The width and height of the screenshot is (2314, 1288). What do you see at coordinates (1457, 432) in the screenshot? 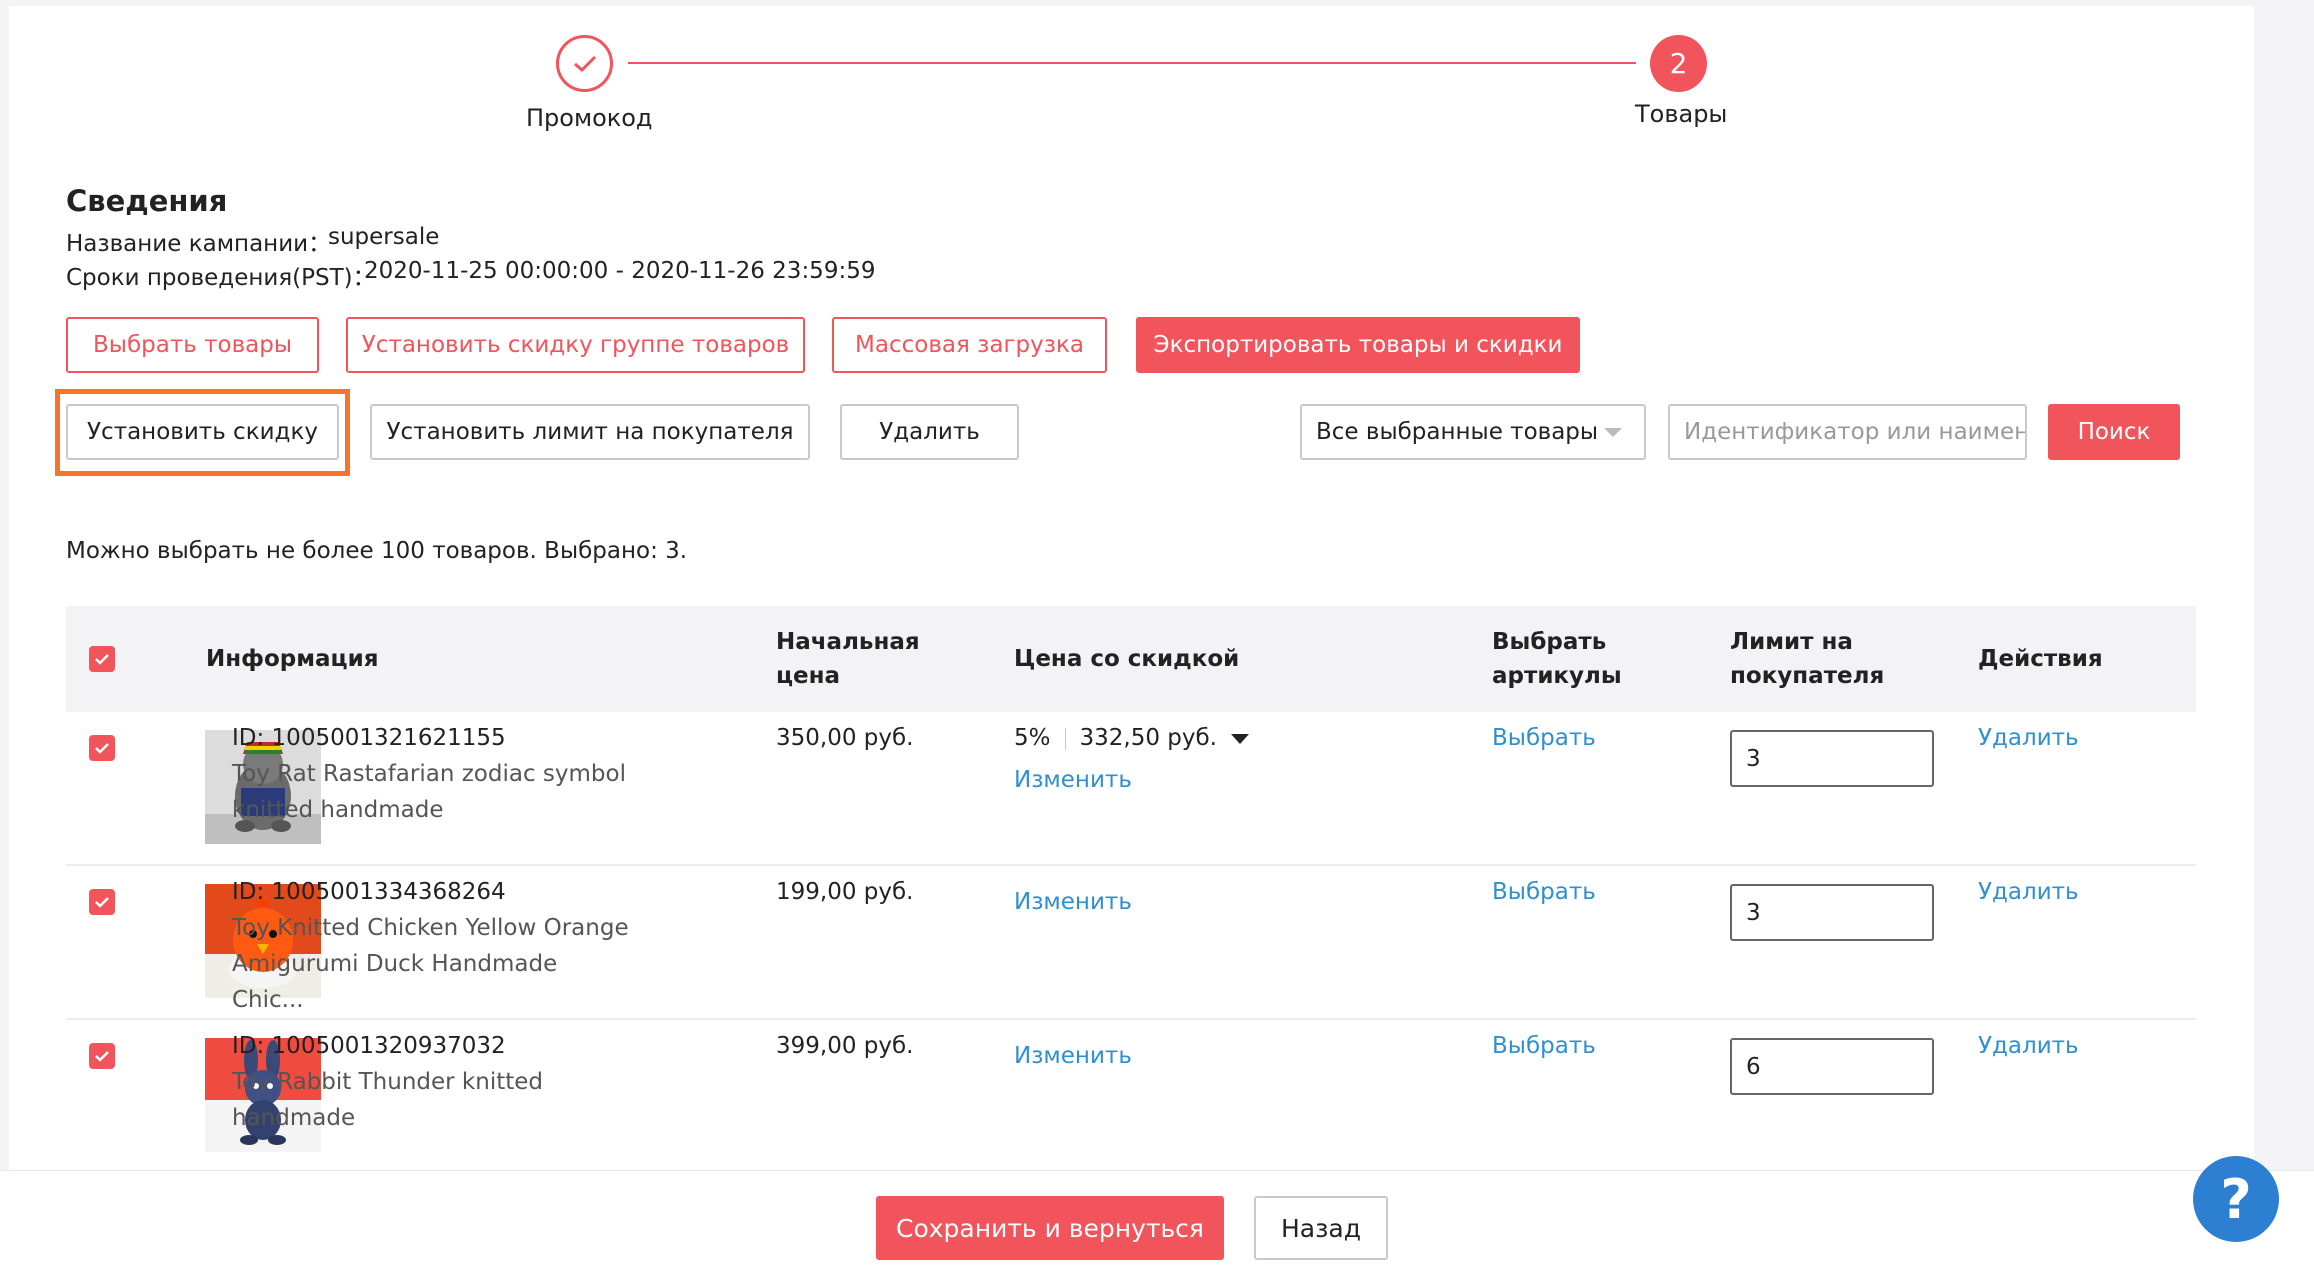
I see `filter-value: Все выбранные товары` at bounding box center [1457, 432].